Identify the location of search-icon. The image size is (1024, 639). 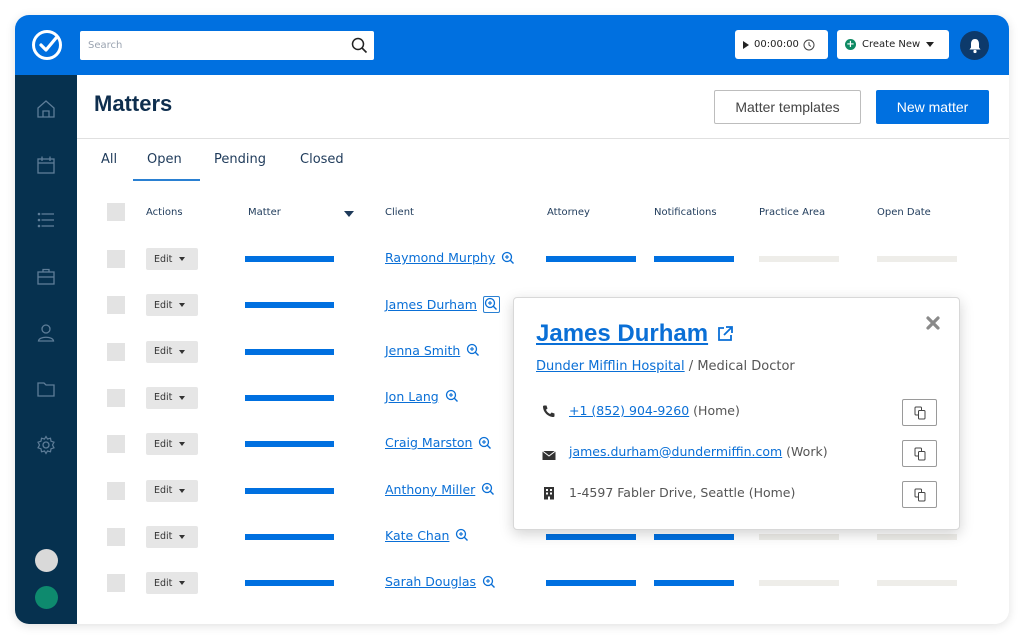
(359, 45).